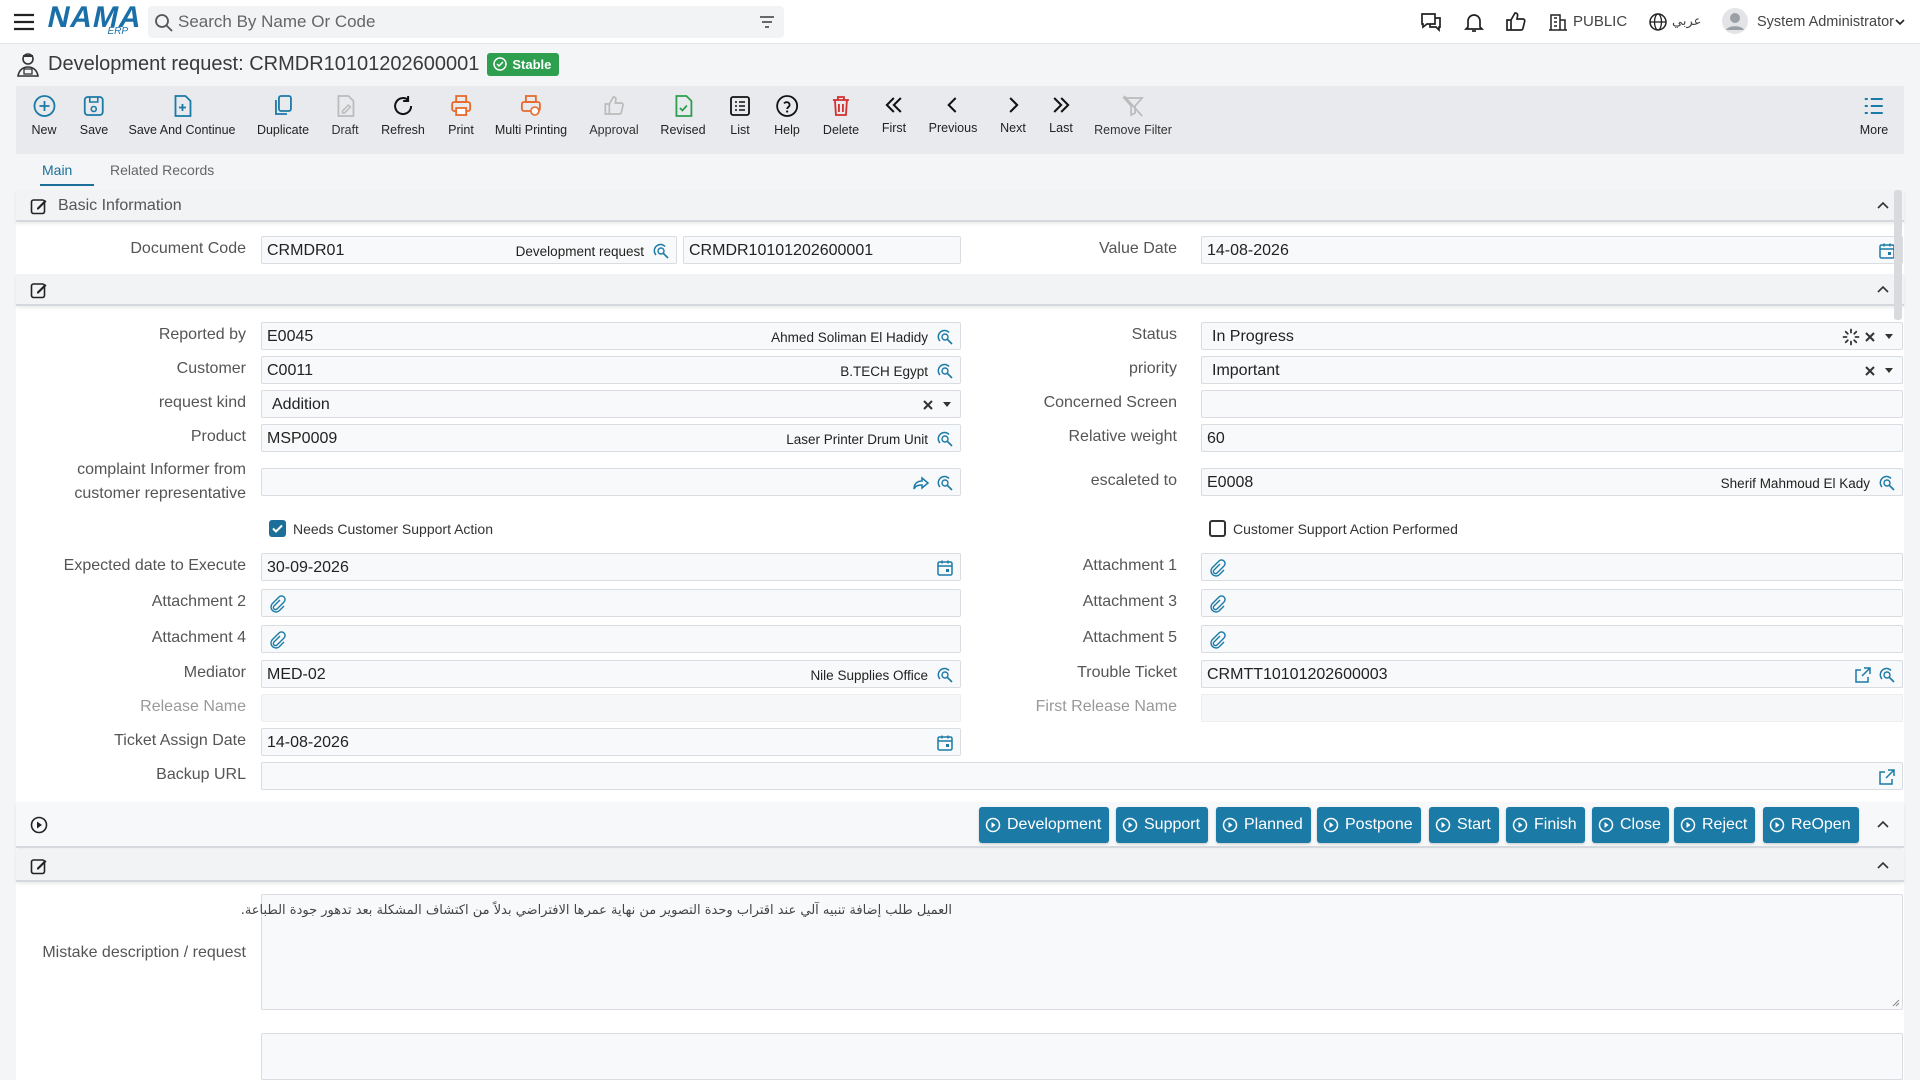  I want to click on refresh-button: Refresh, so click(403, 115).